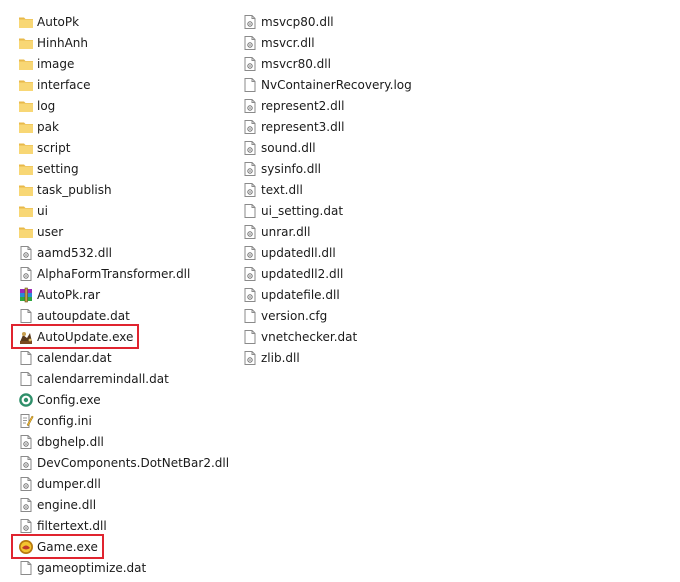 The width and height of the screenshot is (680, 582). Describe the element at coordinates (74, 357) in the screenshot. I see `file-name: calendar.dat` at that location.